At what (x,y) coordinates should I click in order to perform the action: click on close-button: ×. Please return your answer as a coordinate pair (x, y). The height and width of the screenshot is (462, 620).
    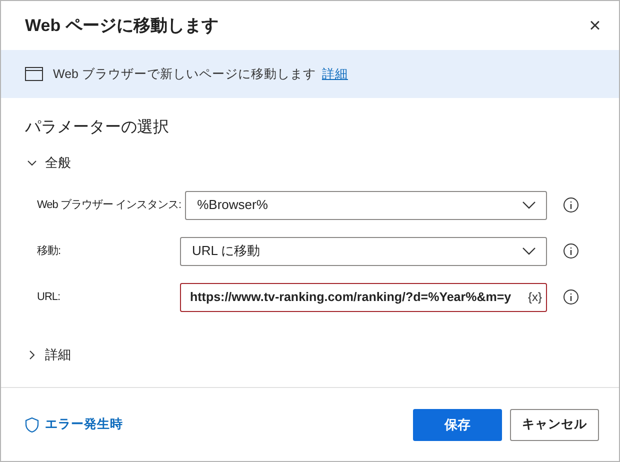
    Looking at the image, I should click on (595, 26).